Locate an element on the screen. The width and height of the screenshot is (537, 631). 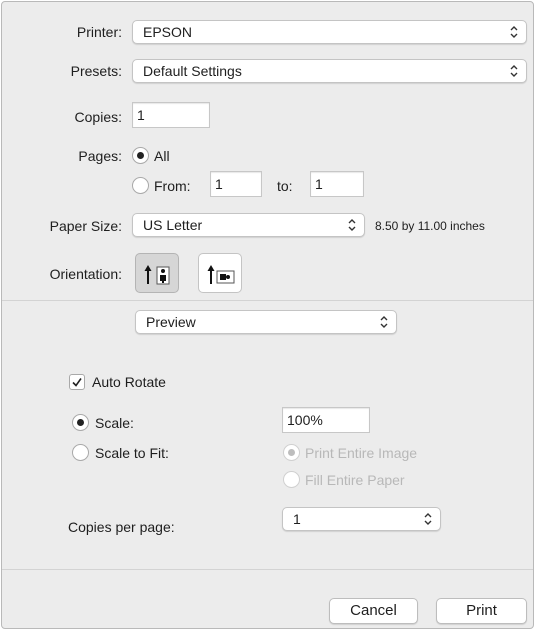
paper-dimensions: 8.50 by 11.00 inches is located at coordinates (430, 226).